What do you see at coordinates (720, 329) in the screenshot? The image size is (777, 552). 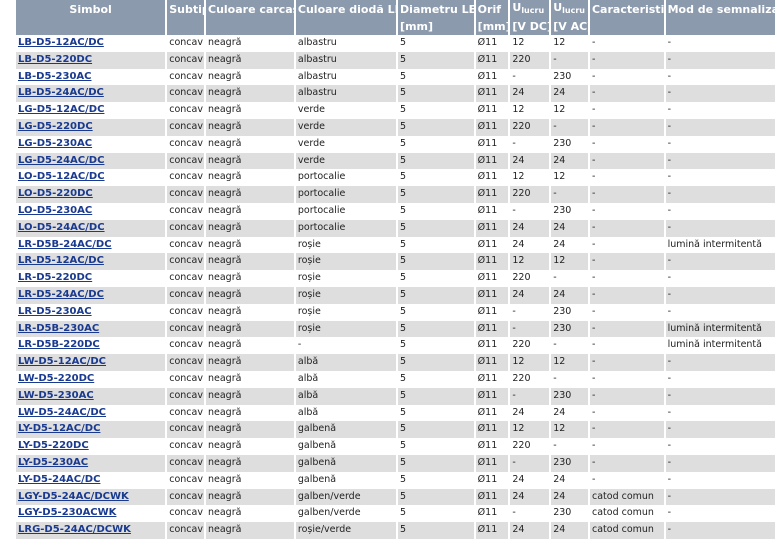 I see `cell-signal-mode: lumină intermitentă` at bounding box center [720, 329].